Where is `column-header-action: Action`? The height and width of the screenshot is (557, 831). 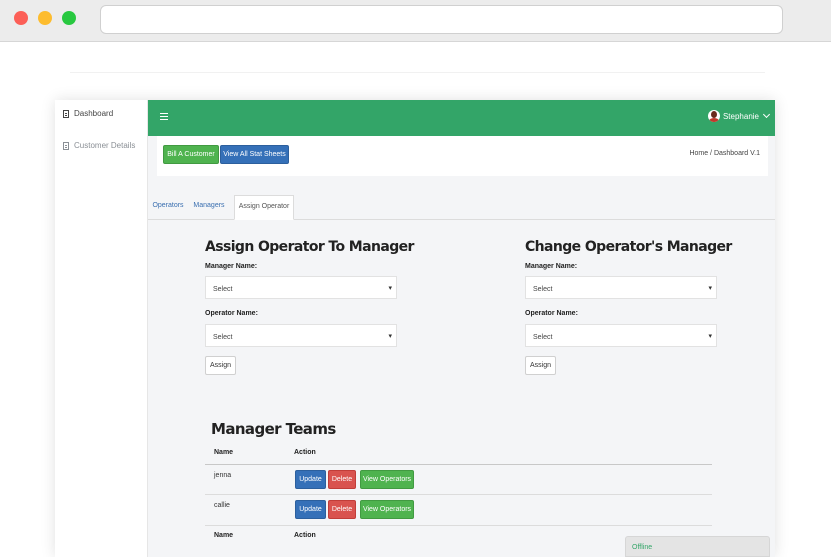 column-header-action: Action is located at coordinates (305, 452).